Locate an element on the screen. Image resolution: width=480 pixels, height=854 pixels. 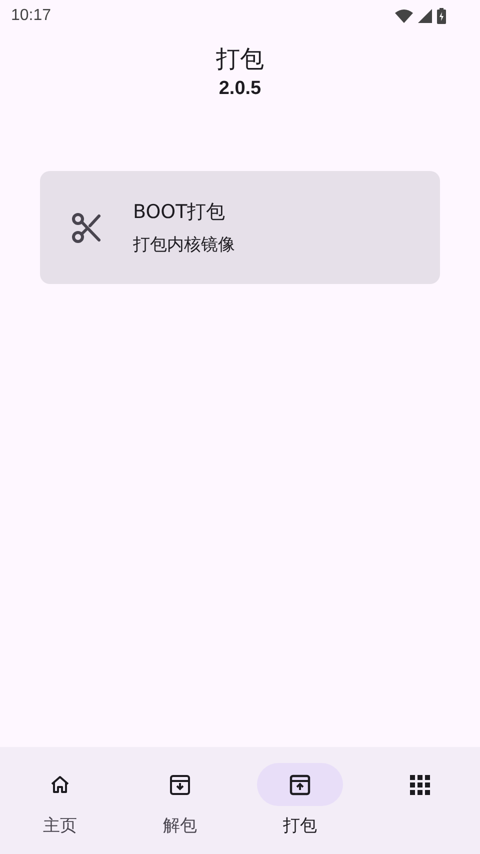
nav-tab: 解包 is located at coordinates (180, 800).